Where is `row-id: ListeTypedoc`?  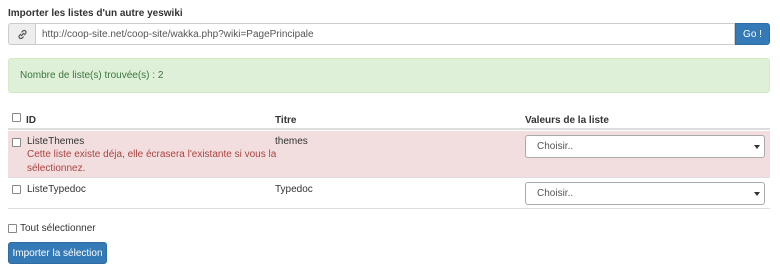 row-id: ListeTypedoc is located at coordinates (56, 189).